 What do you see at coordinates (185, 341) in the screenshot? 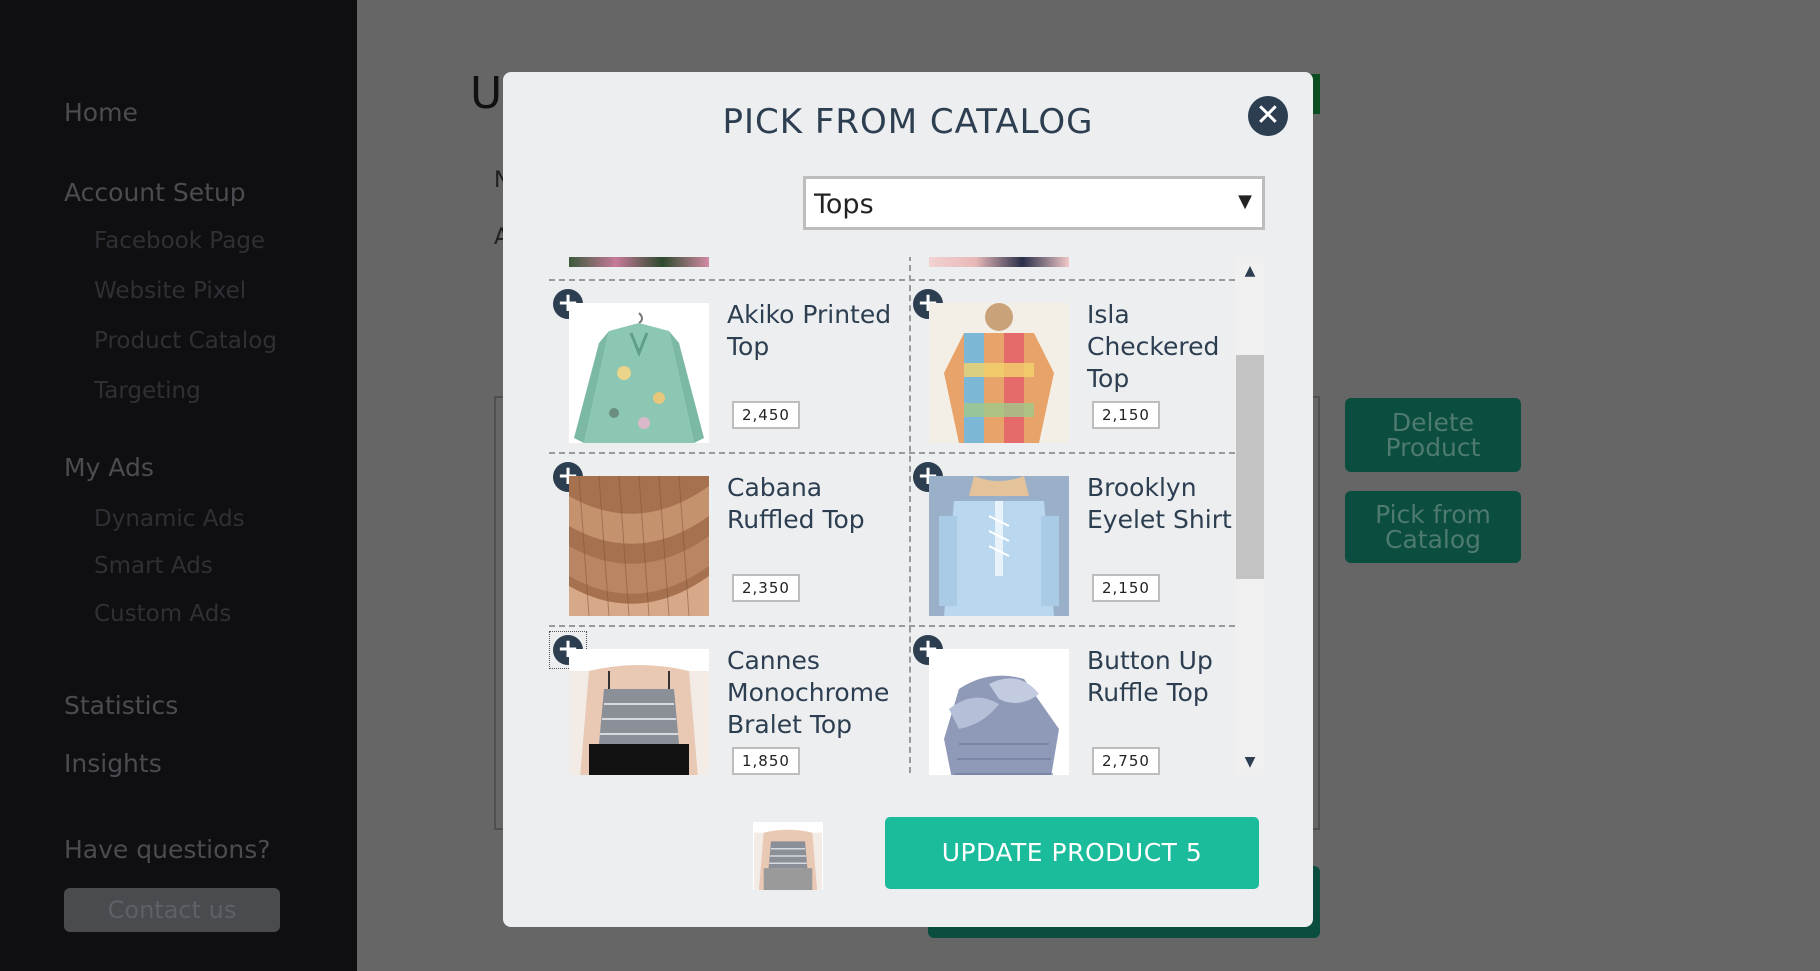
I see `nav-product-catalog: Product Catalog` at bounding box center [185, 341].